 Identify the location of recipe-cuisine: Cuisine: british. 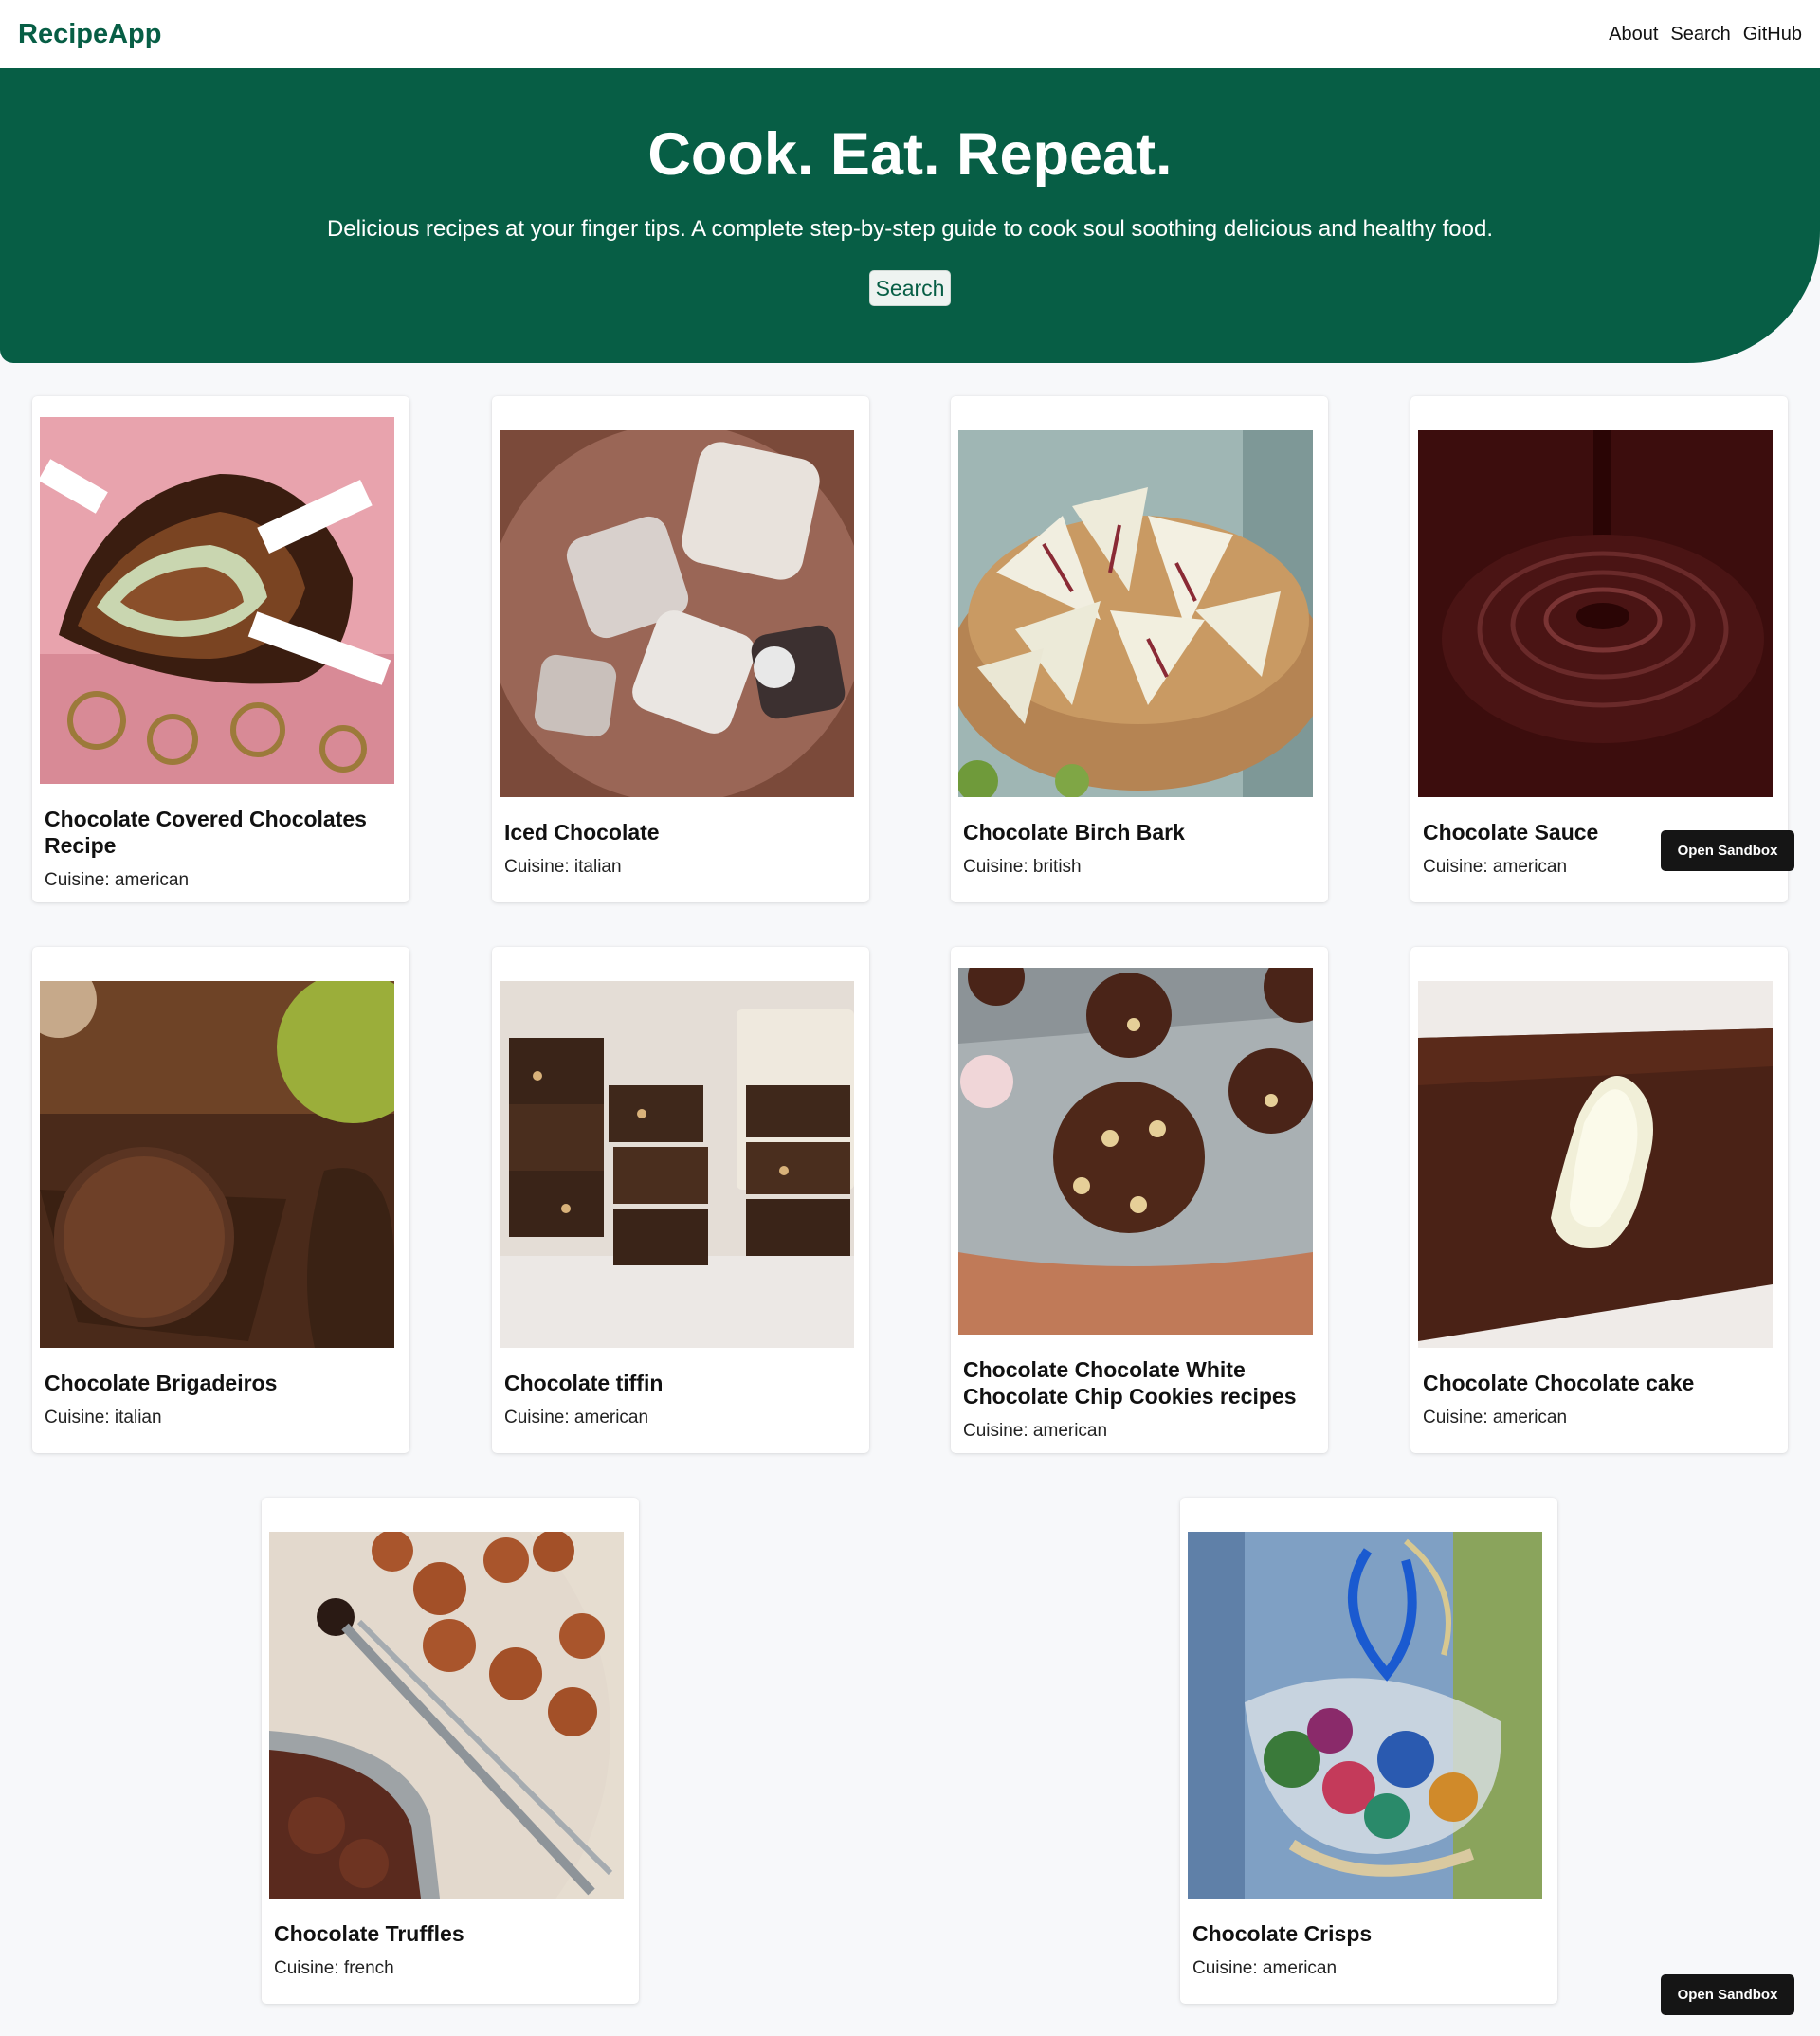
(1022, 867).